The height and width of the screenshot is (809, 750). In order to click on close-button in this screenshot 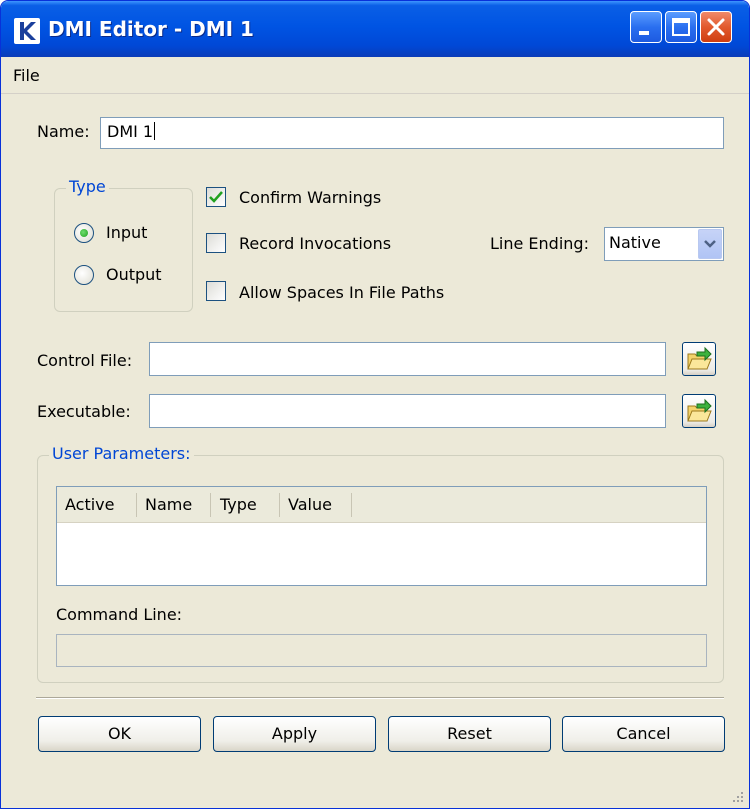, I will do `click(716, 27)`.